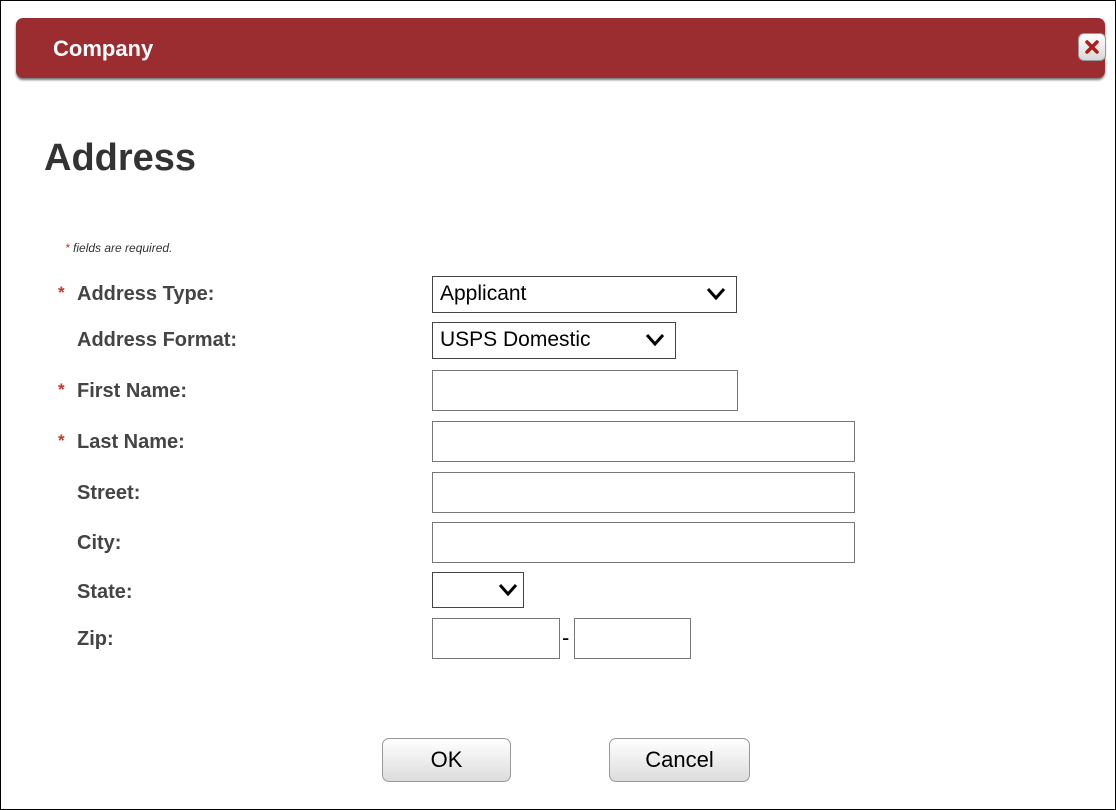  Describe the element at coordinates (483, 293) in the screenshot. I see `address-type-value: Applicant` at that location.